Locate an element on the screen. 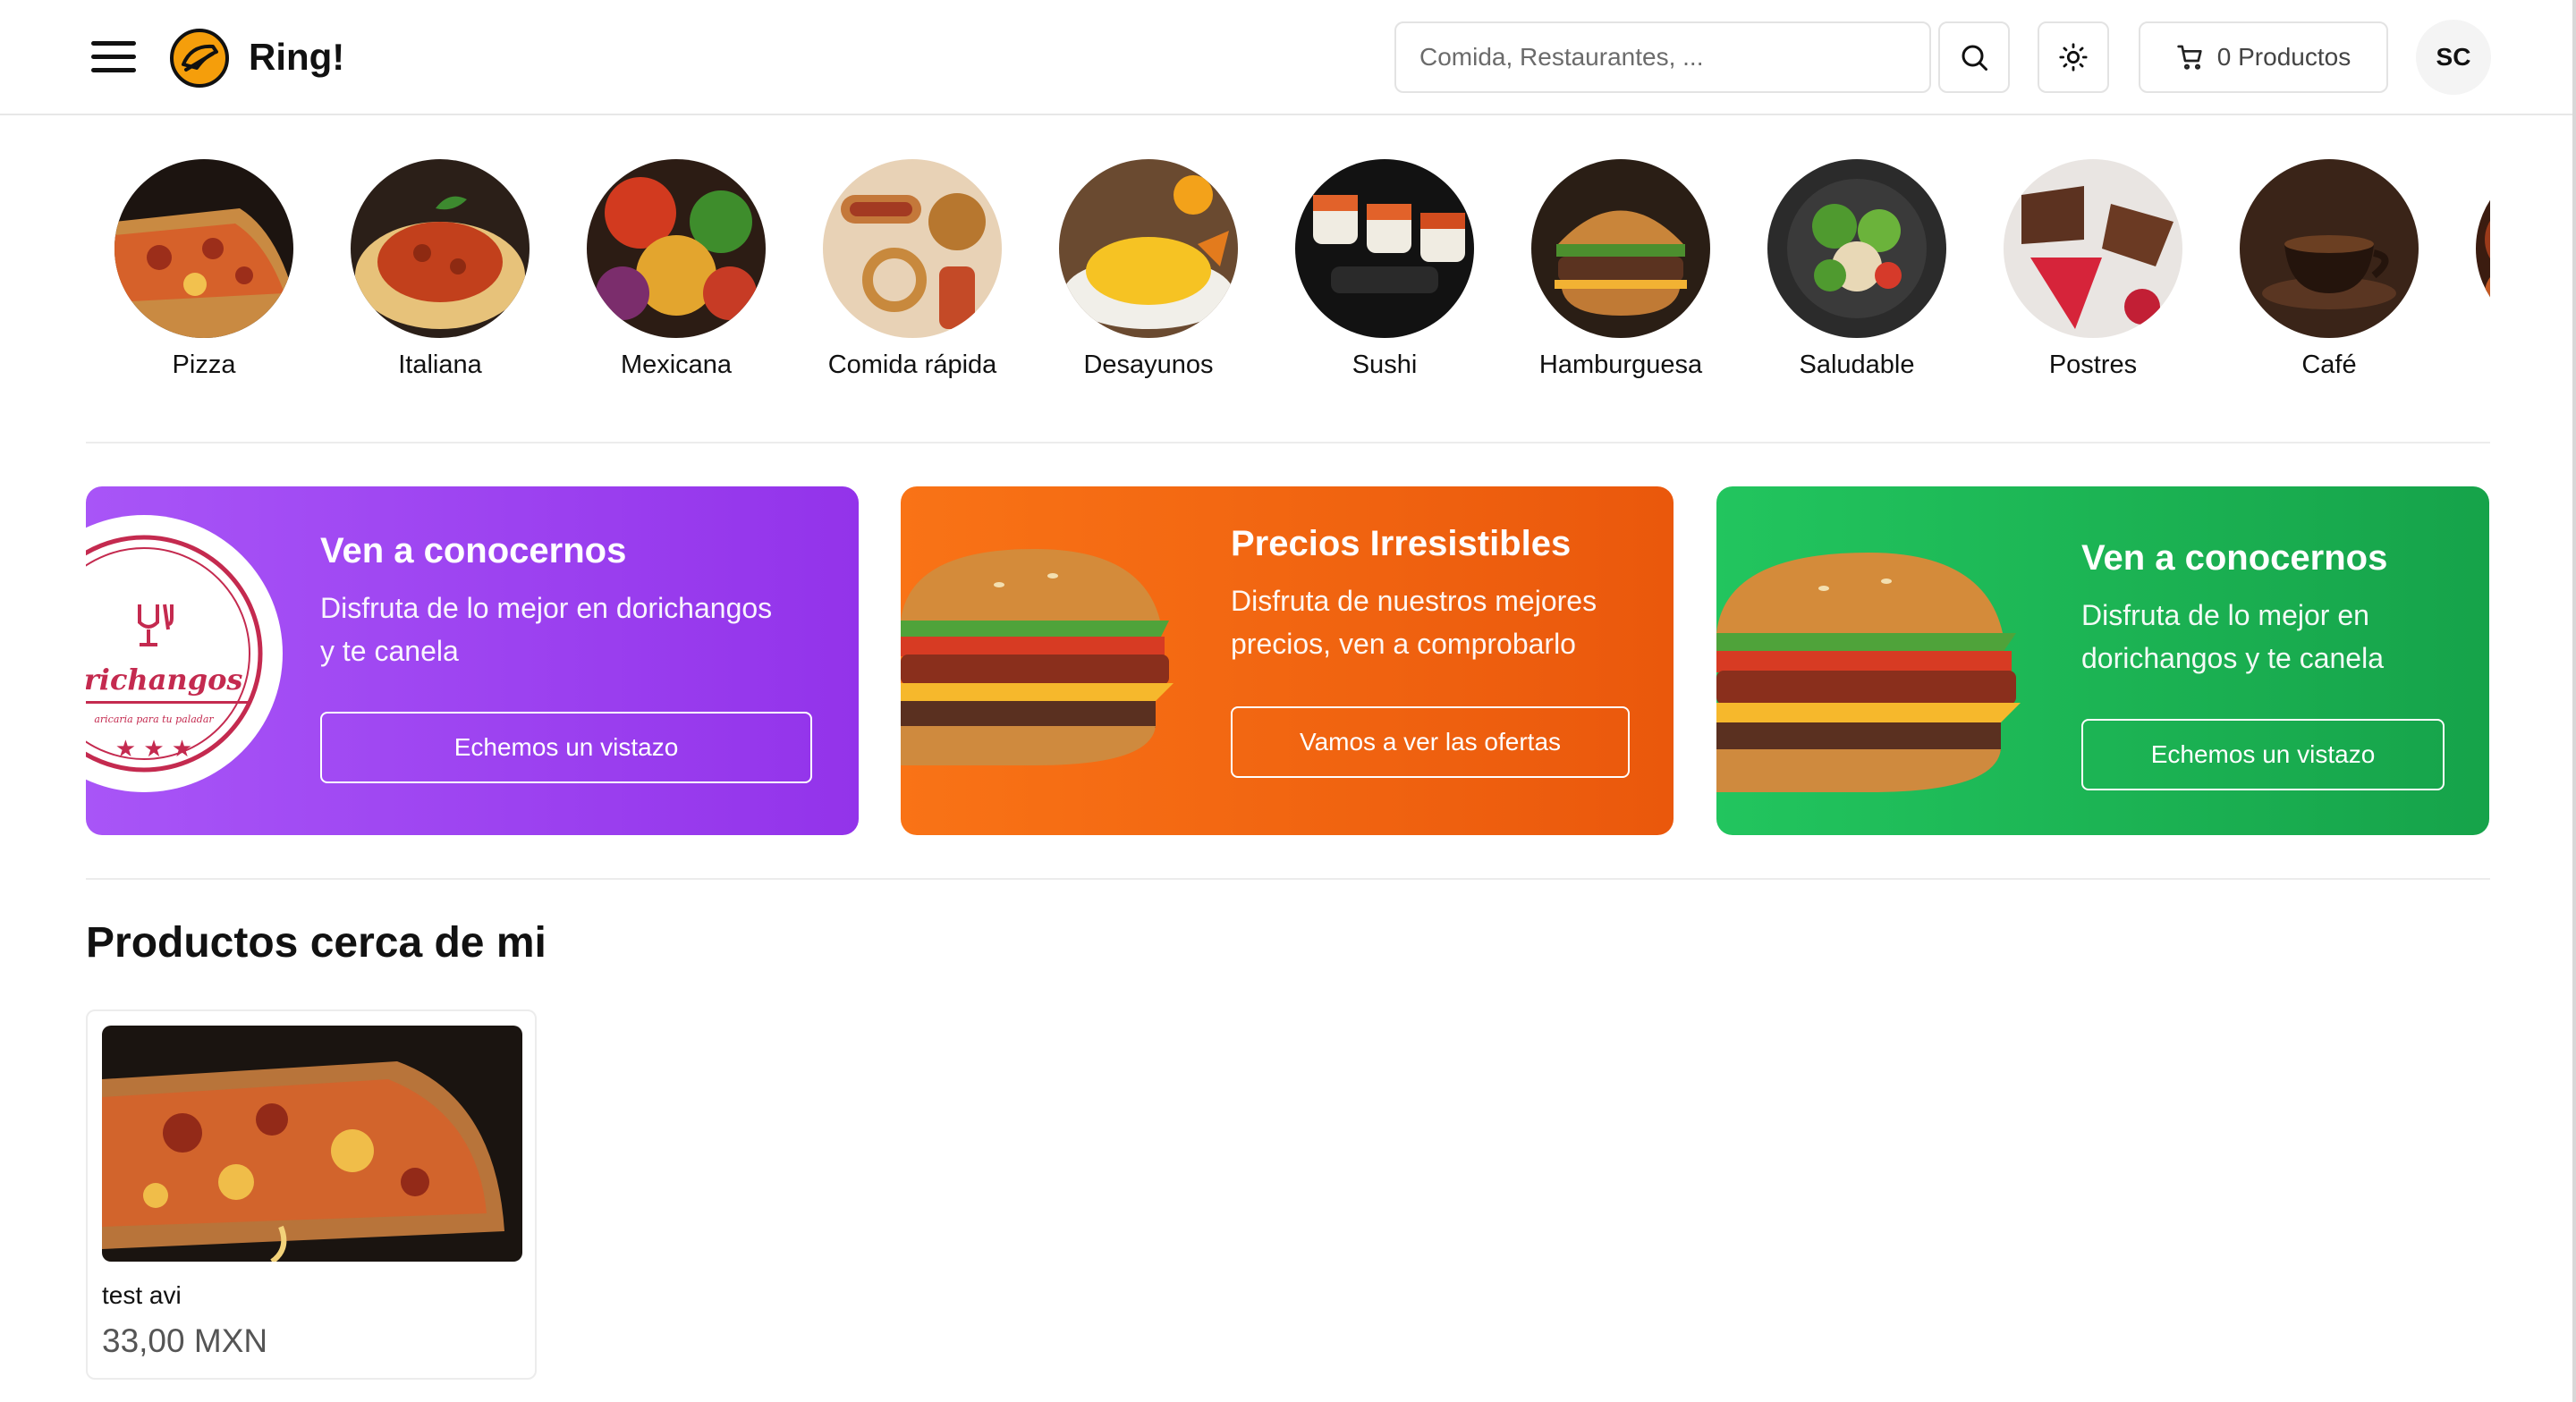 The height and width of the screenshot is (1402, 2576). food-image is located at coordinates (2483, 248).